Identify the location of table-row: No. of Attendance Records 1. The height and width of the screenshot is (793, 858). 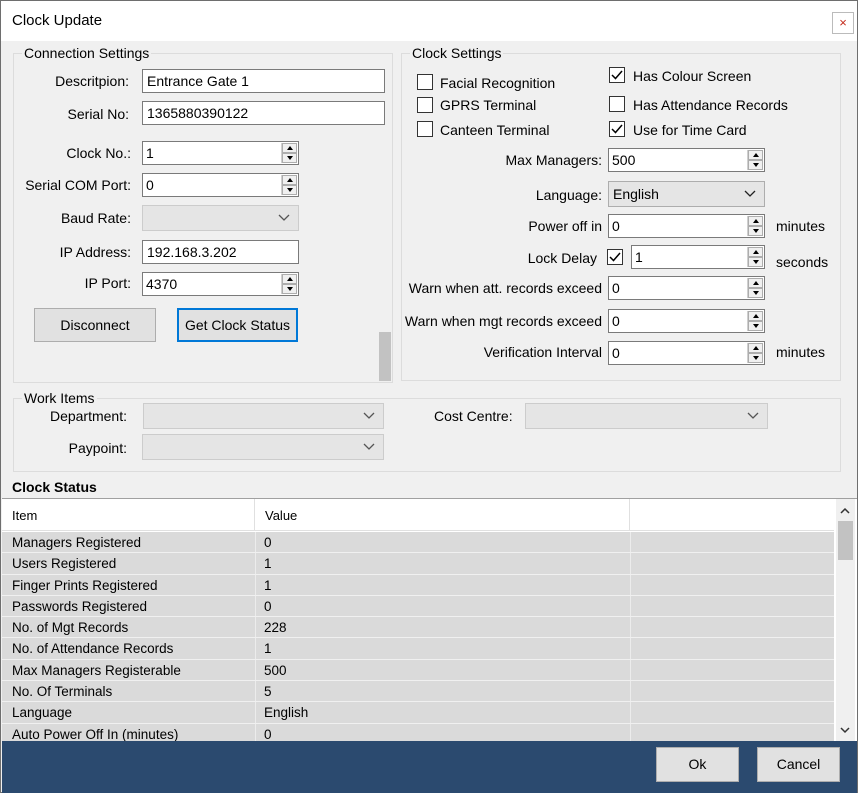
(418, 649).